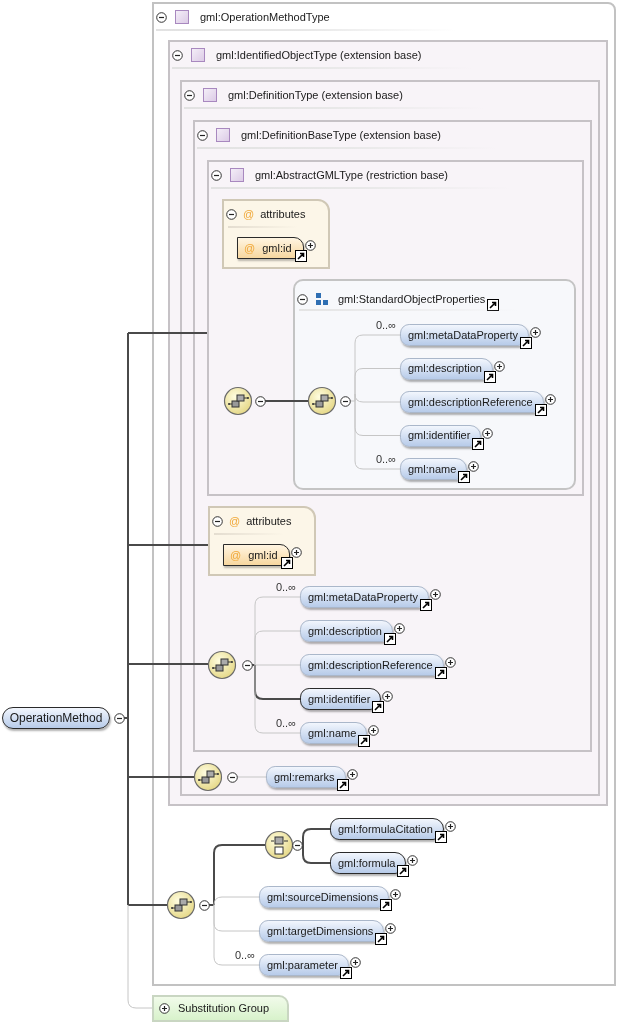 The width and height of the screenshot is (618, 1026). I want to click on root-element-node: OperationMethod, so click(56, 718).